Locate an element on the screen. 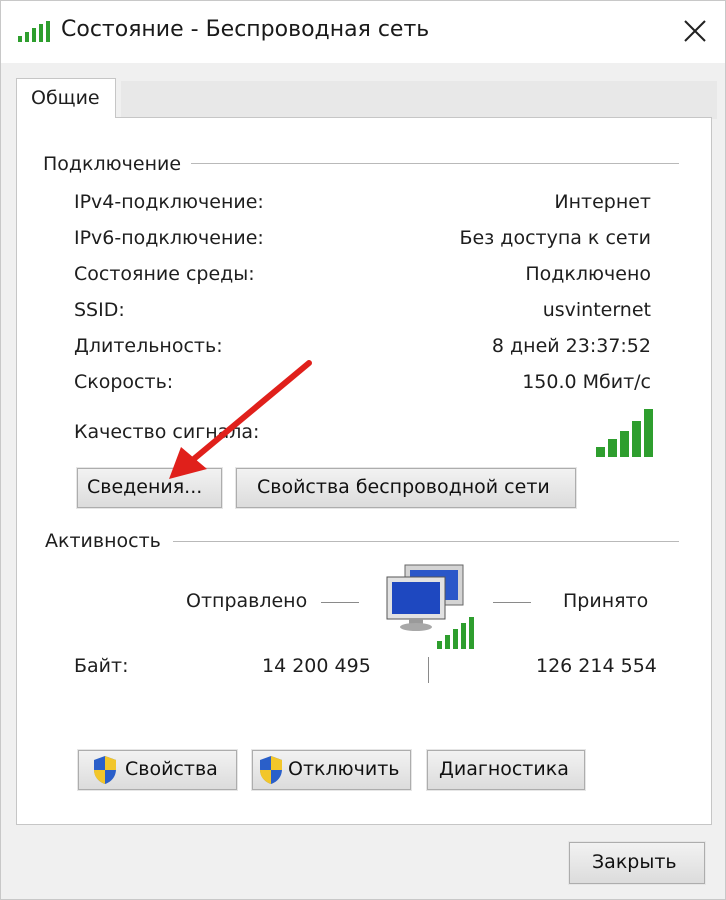 This screenshot has width=726, height=900. connection-divider is located at coordinates (435, 163).